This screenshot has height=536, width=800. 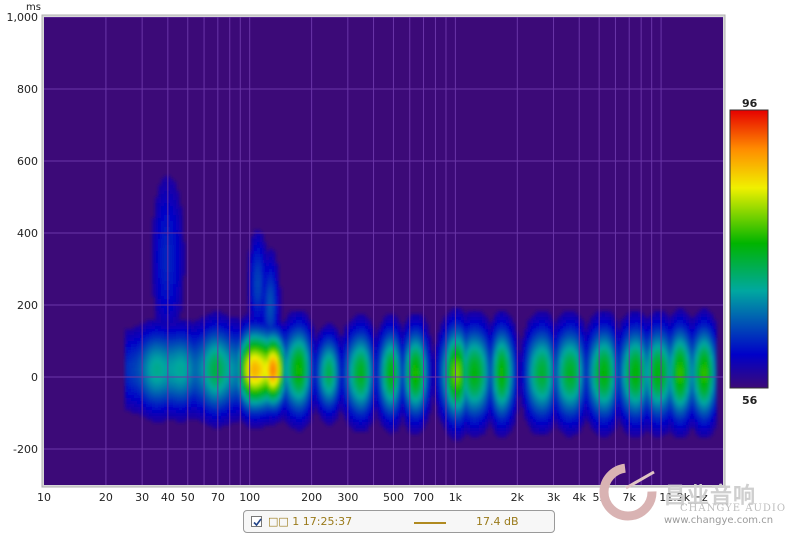 What do you see at coordinates (750, 103) in the screenshot?
I see `colorbar-max-label: 96` at bounding box center [750, 103].